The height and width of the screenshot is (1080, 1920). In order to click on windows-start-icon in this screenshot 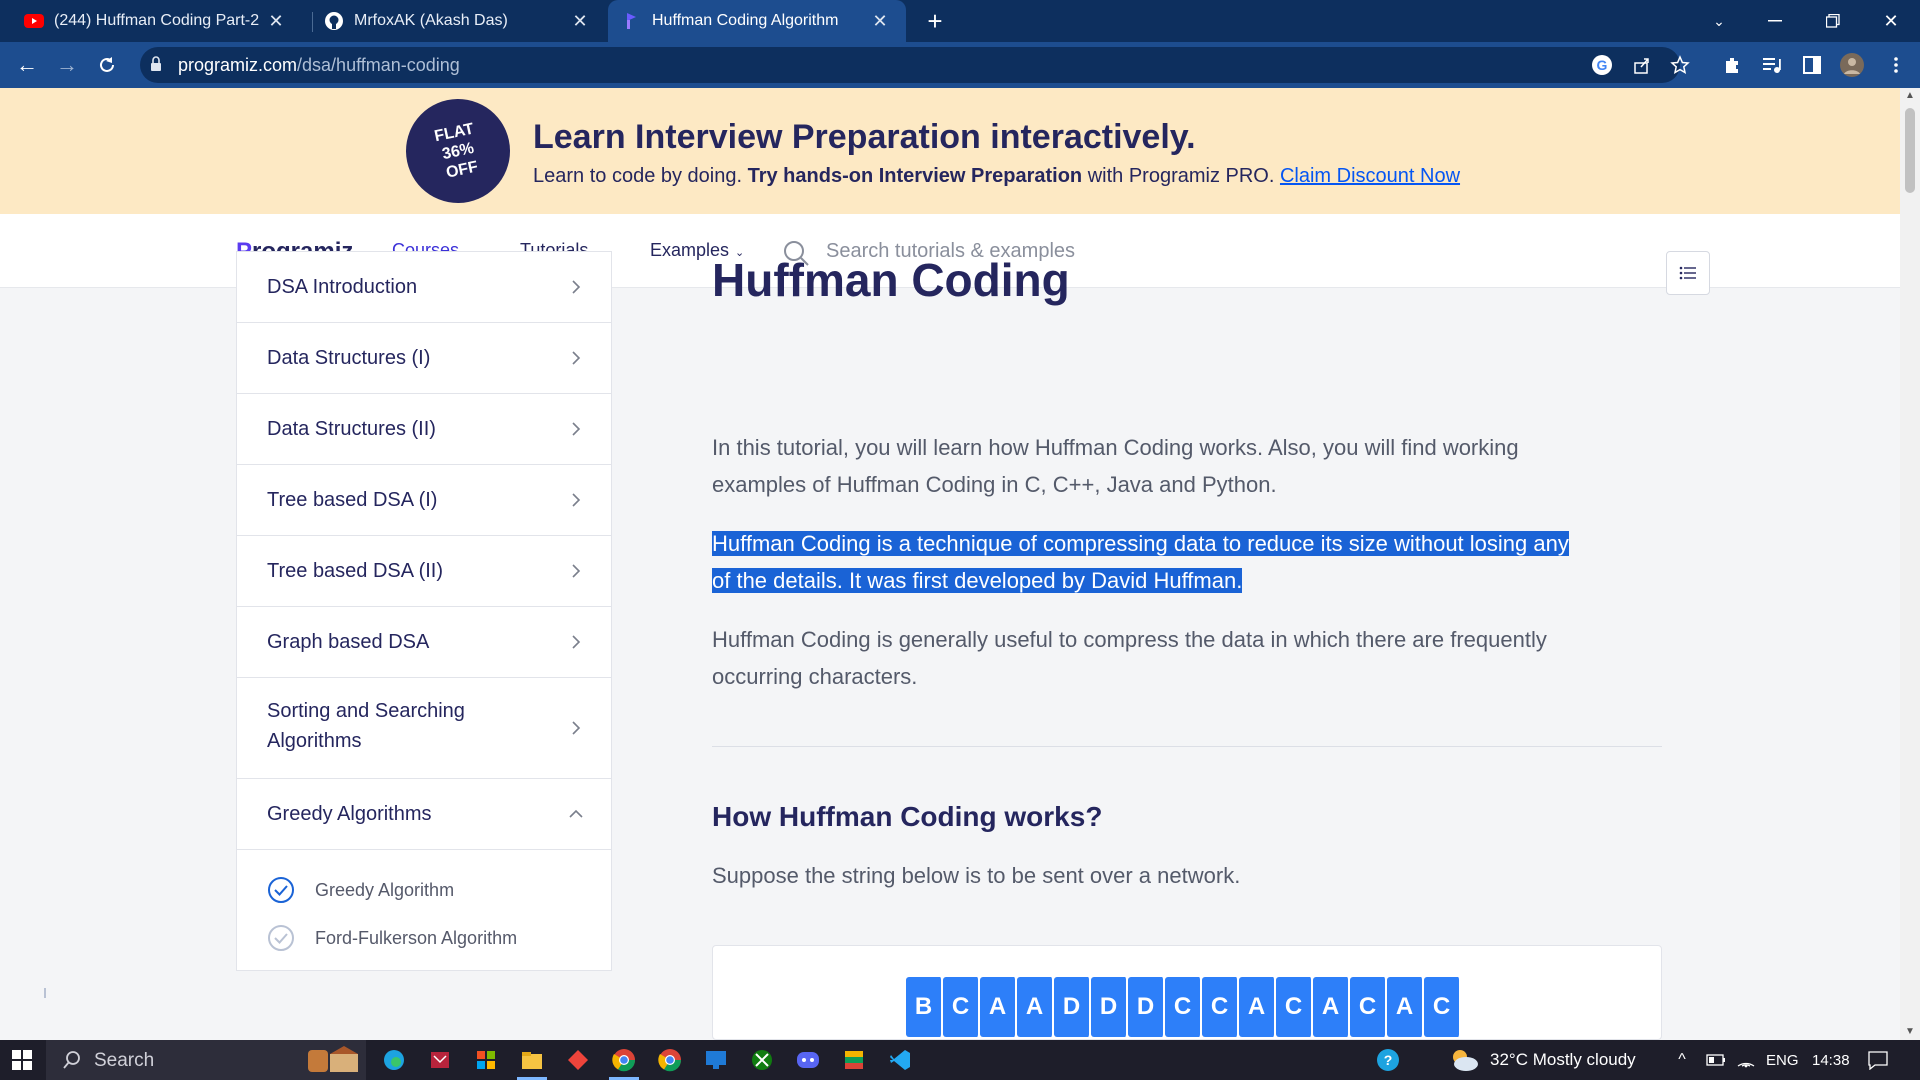, I will do `click(22, 1060)`.